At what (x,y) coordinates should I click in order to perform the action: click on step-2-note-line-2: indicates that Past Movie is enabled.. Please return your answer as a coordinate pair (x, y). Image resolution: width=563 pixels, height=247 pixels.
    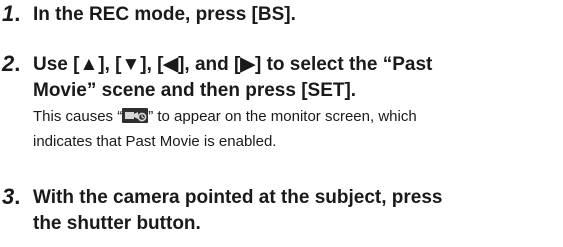
    Looking at the image, I should click on (155, 141).